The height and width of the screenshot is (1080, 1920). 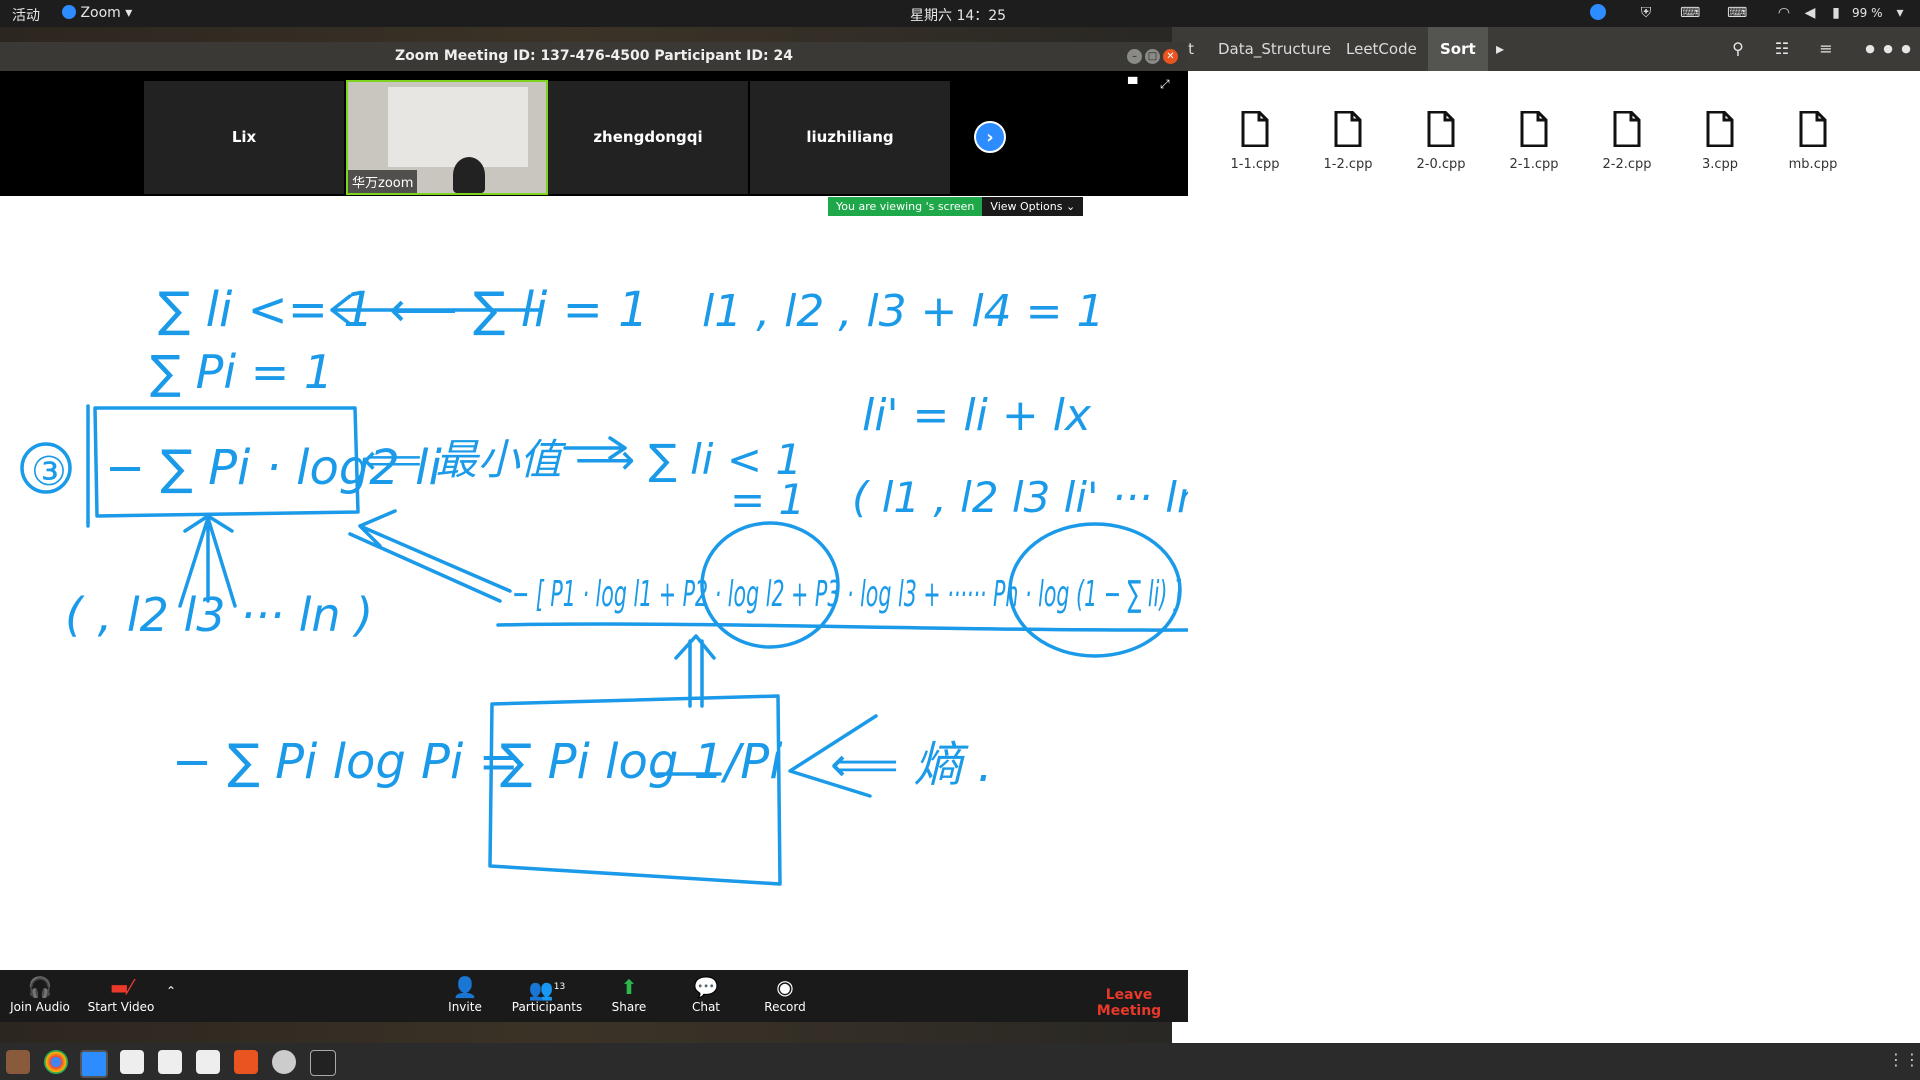 I want to click on participant-name: 华万zoom, so click(x=383, y=181).